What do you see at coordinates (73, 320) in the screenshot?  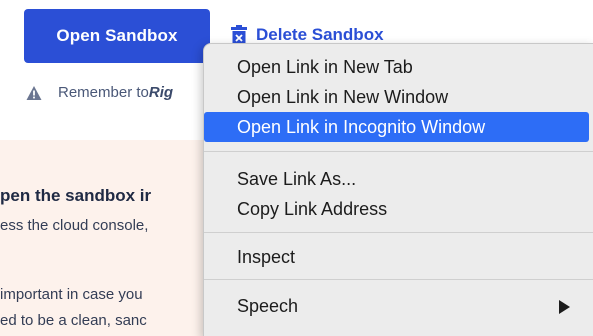 I see `body-line: ed to be a clean, sanc` at bounding box center [73, 320].